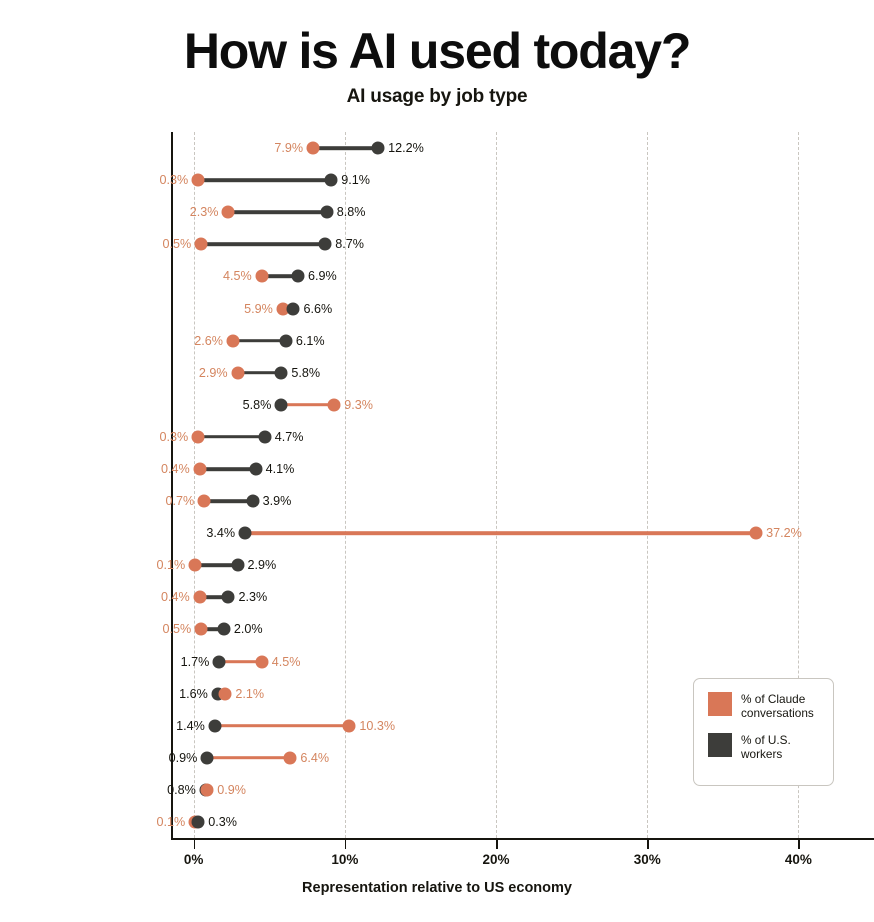 This screenshot has width=874, height=922. I want to click on value-label-workers: 12.2%, so click(406, 148).